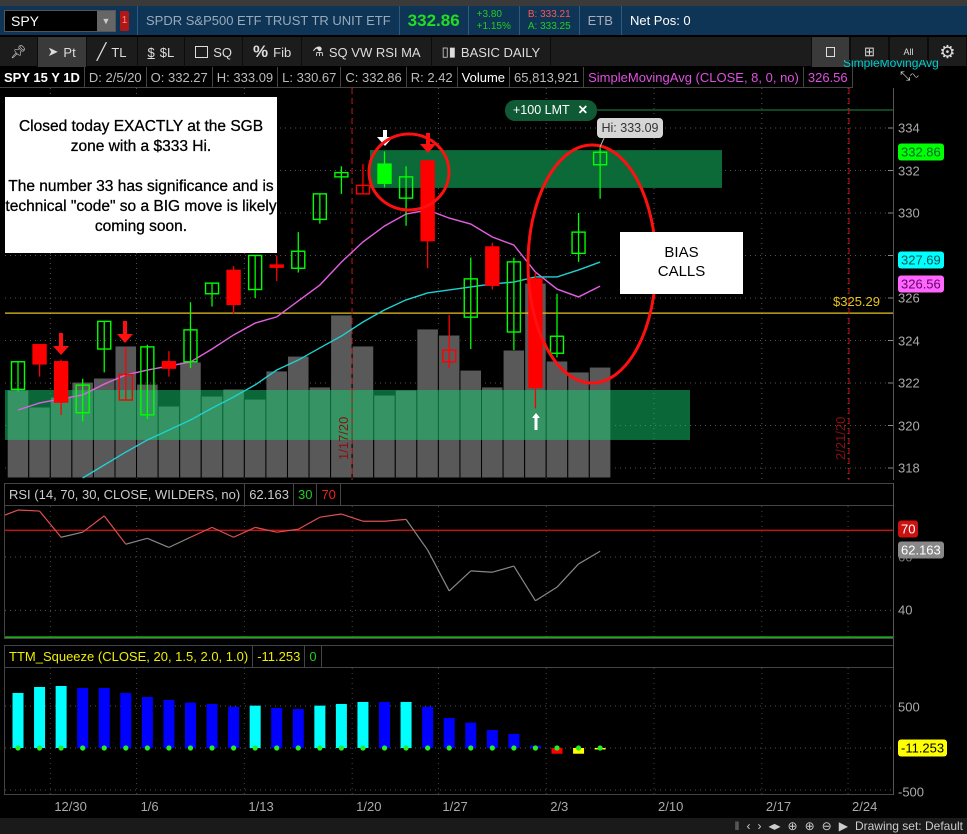 The width and height of the screenshot is (967, 834). I want to click on last-price: 332.86, so click(433, 20).